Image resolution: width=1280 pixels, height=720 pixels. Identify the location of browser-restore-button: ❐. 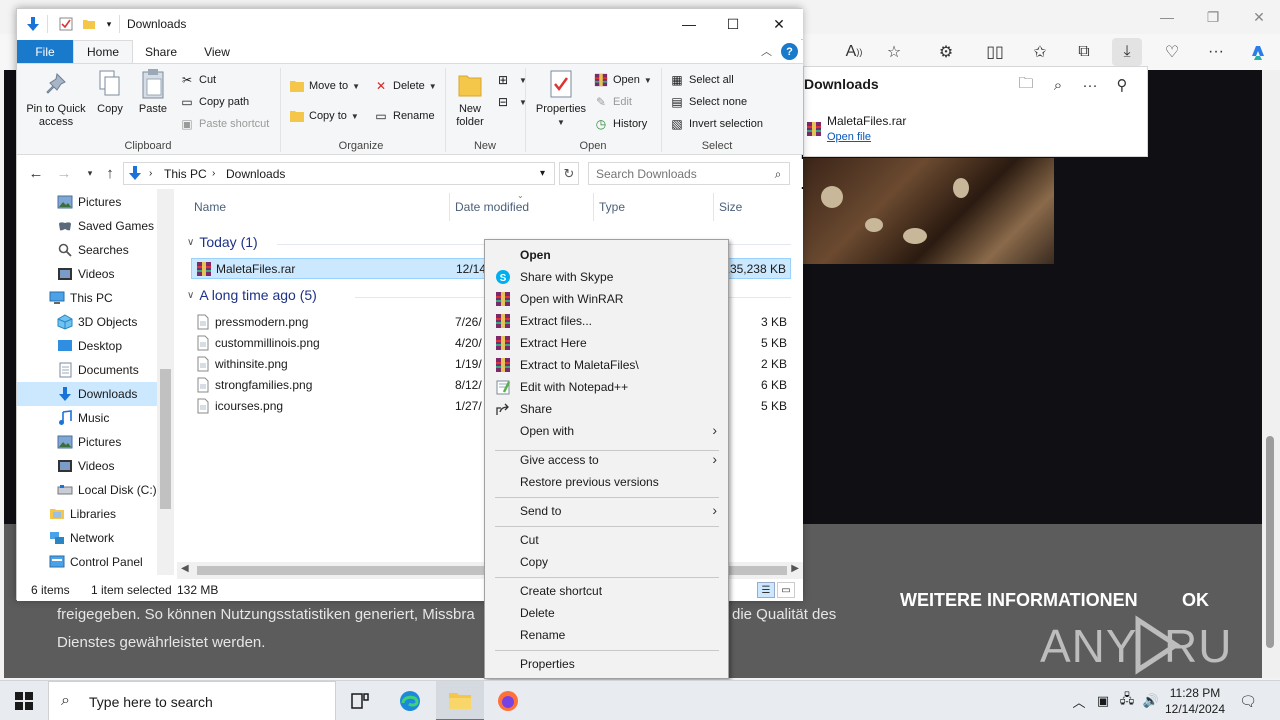
(1213, 17).